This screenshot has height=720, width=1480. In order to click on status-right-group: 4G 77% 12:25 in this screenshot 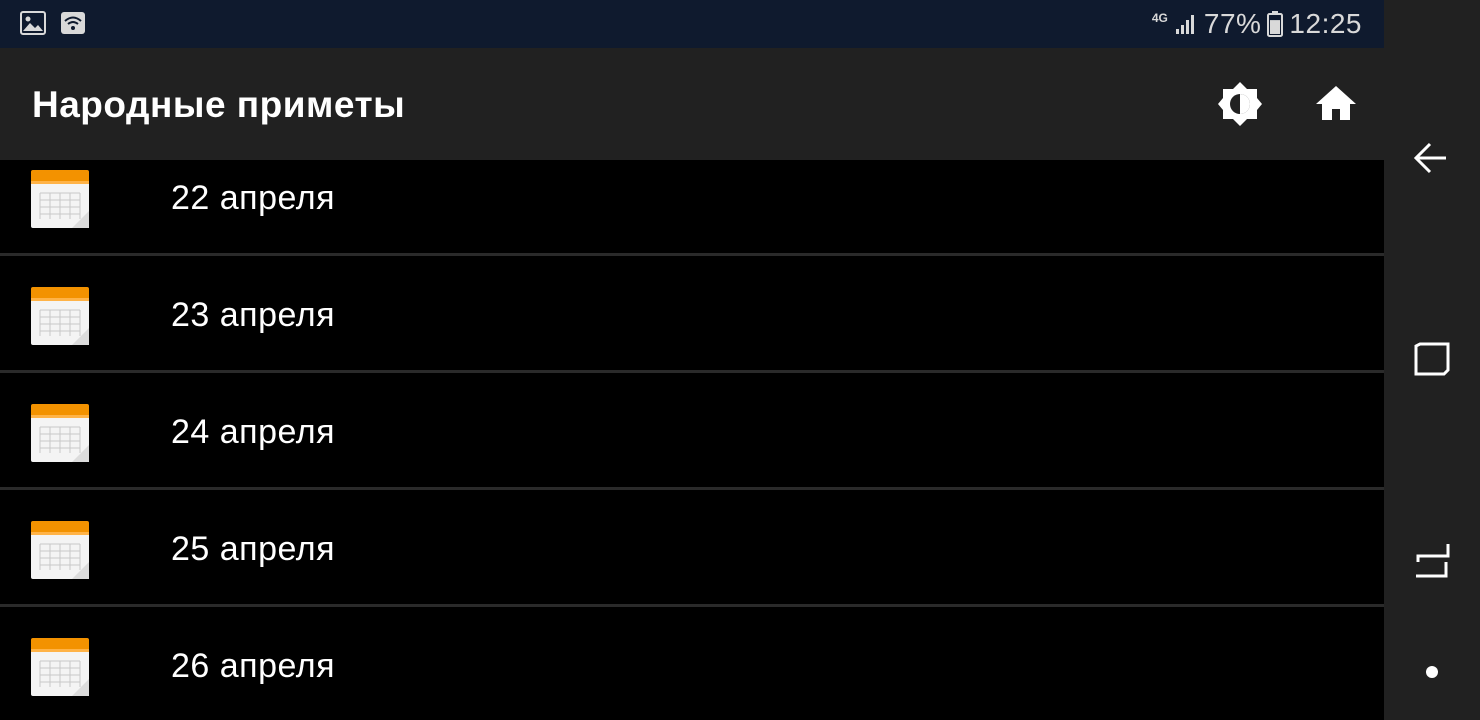, I will do `click(1257, 24)`.